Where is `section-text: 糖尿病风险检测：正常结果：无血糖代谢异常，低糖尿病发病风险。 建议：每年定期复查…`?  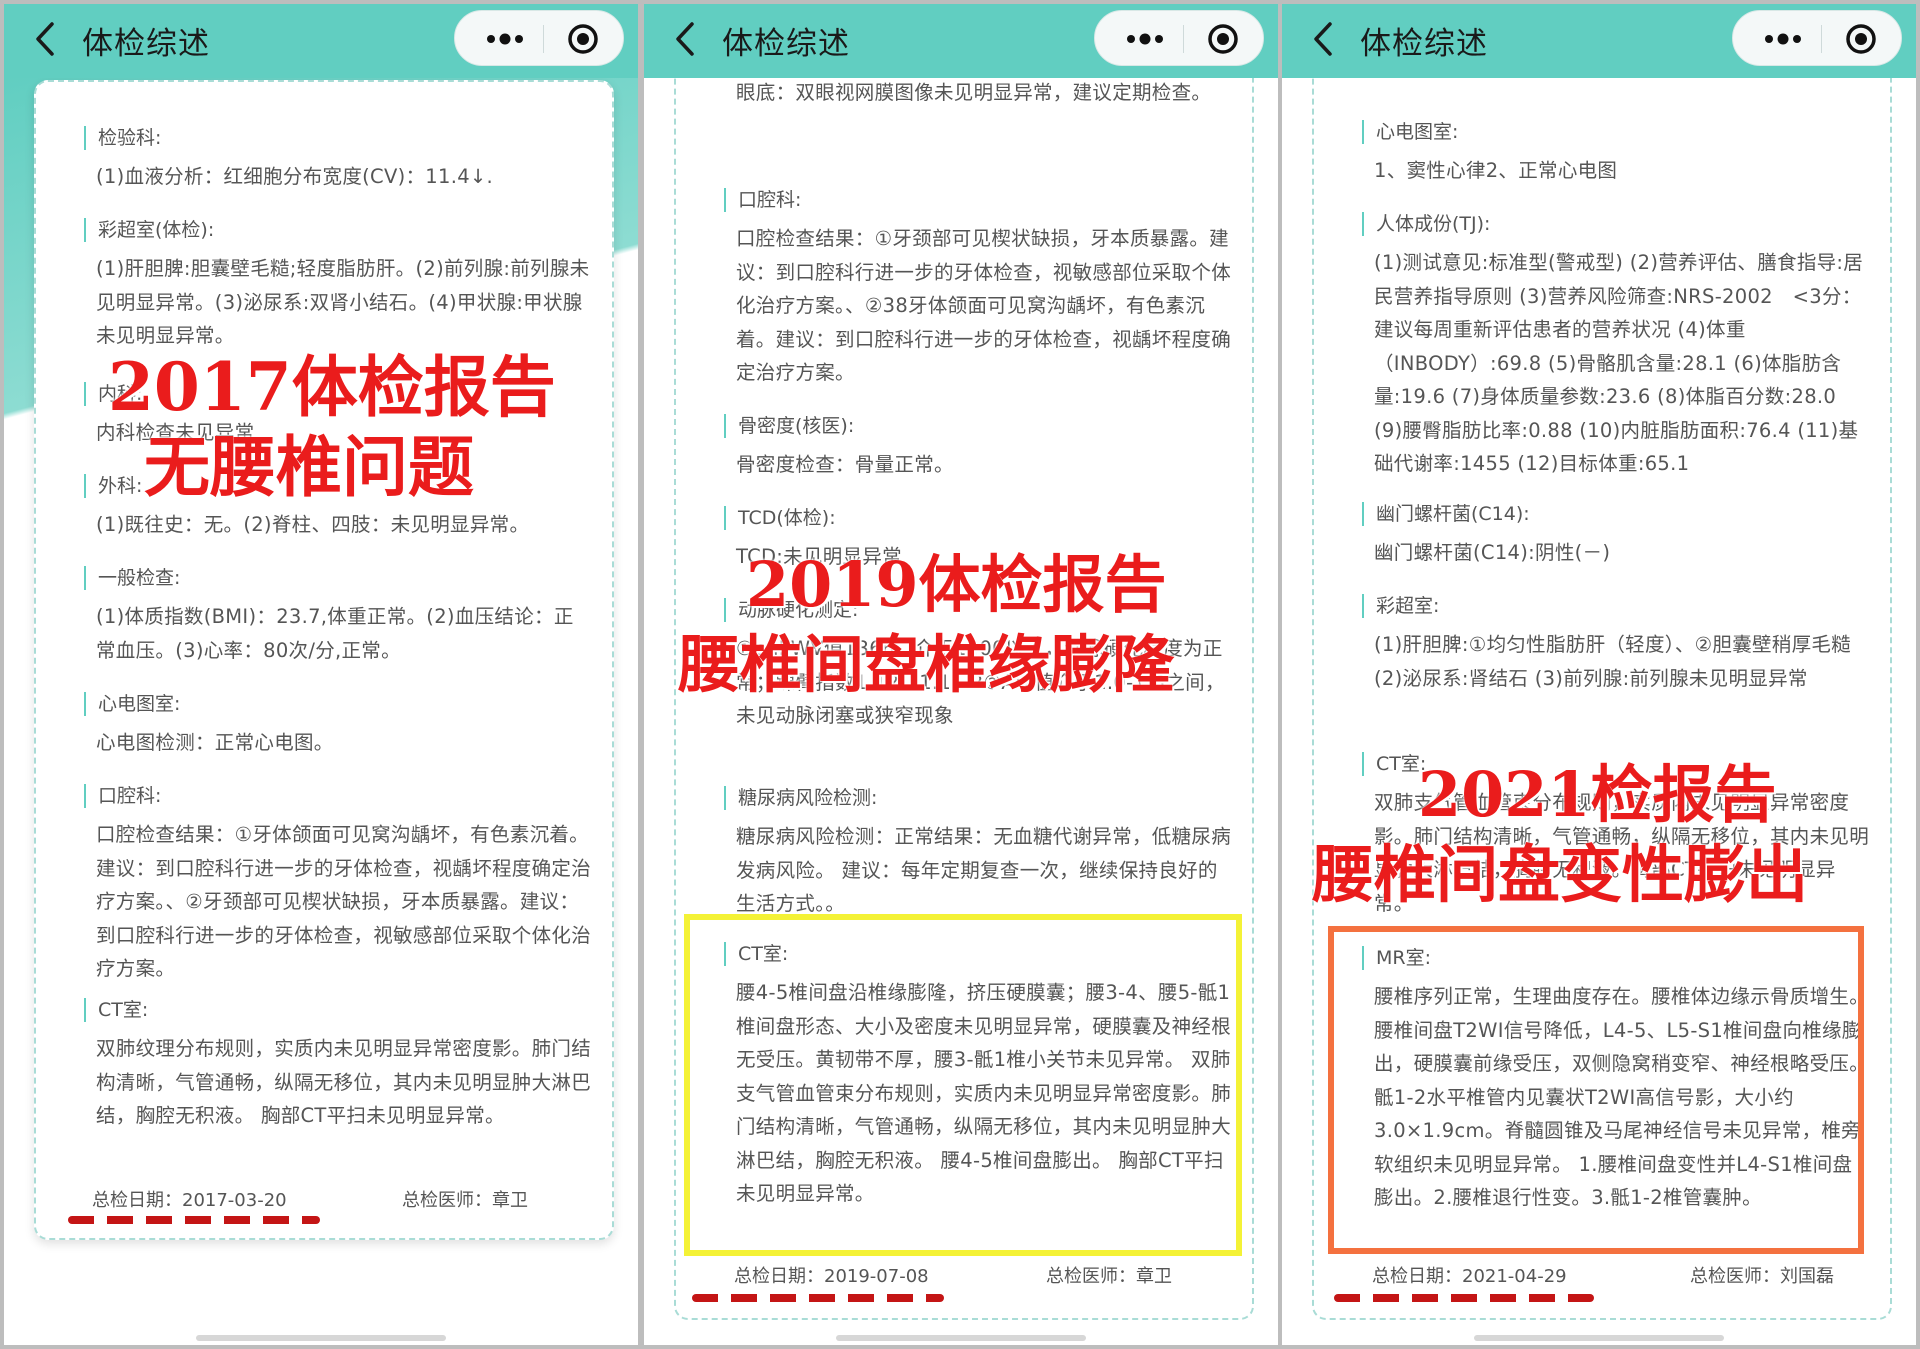
section-text: 糖尿病风险检测：正常结果：无血糖代谢异常，低糖尿病发病风险。 建议：每年定期复查… is located at coordinates (984, 870).